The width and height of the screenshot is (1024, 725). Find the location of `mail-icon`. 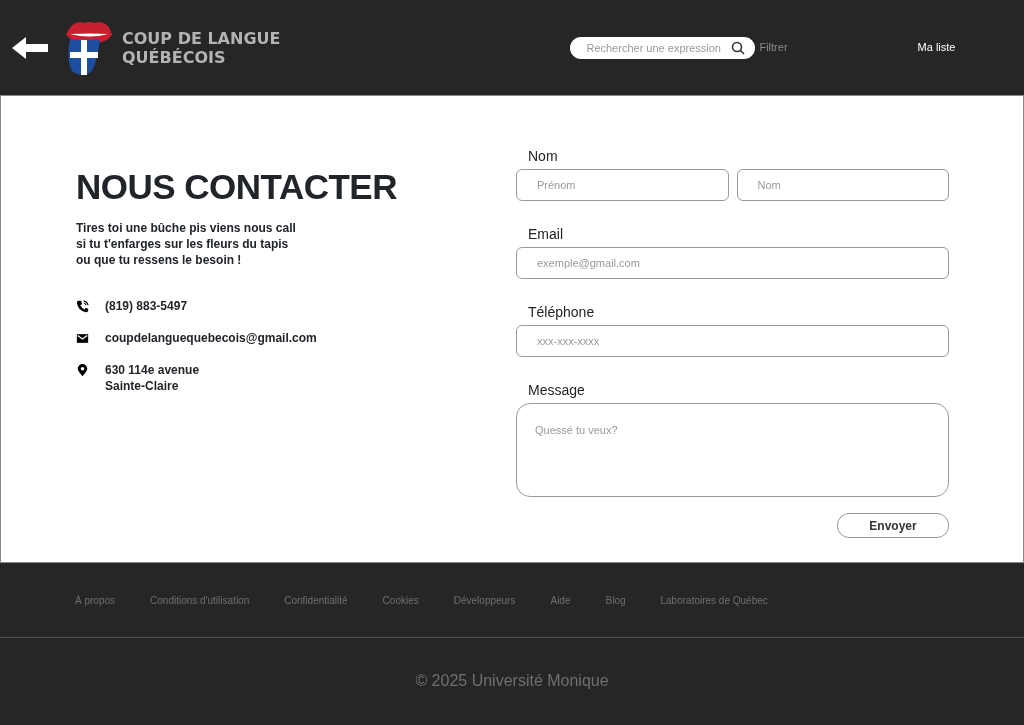

mail-icon is located at coordinates (82, 338).